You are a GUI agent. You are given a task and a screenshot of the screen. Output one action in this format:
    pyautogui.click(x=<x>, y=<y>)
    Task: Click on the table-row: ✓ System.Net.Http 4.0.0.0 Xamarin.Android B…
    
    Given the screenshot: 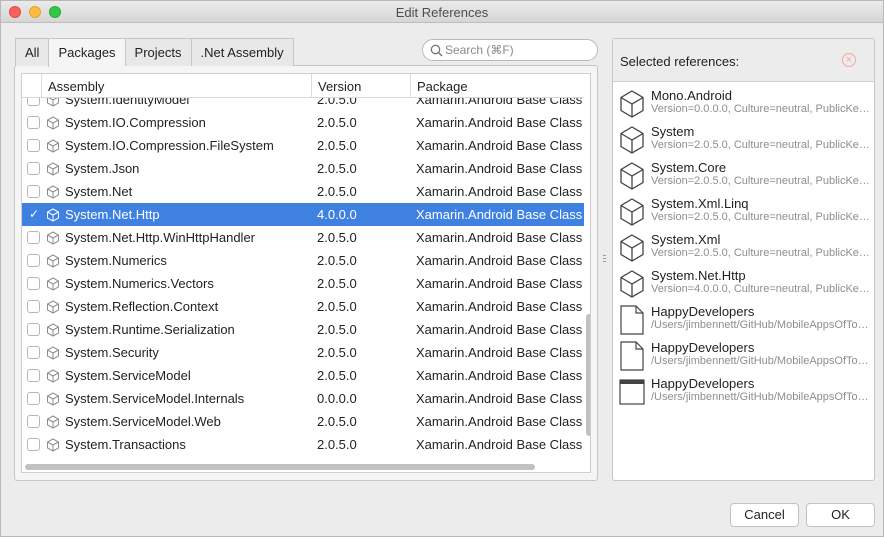 What is the action you would take?
    pyautogui.click(x=303, y=214)
    